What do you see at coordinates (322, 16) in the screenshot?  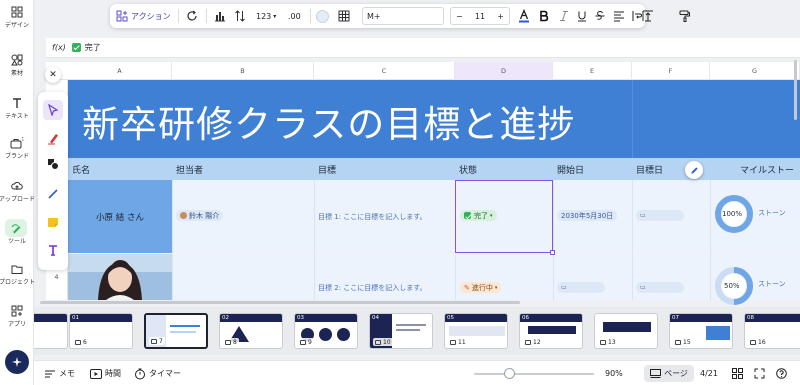 I see `fill-color-button` at bounding box center [322, 16].